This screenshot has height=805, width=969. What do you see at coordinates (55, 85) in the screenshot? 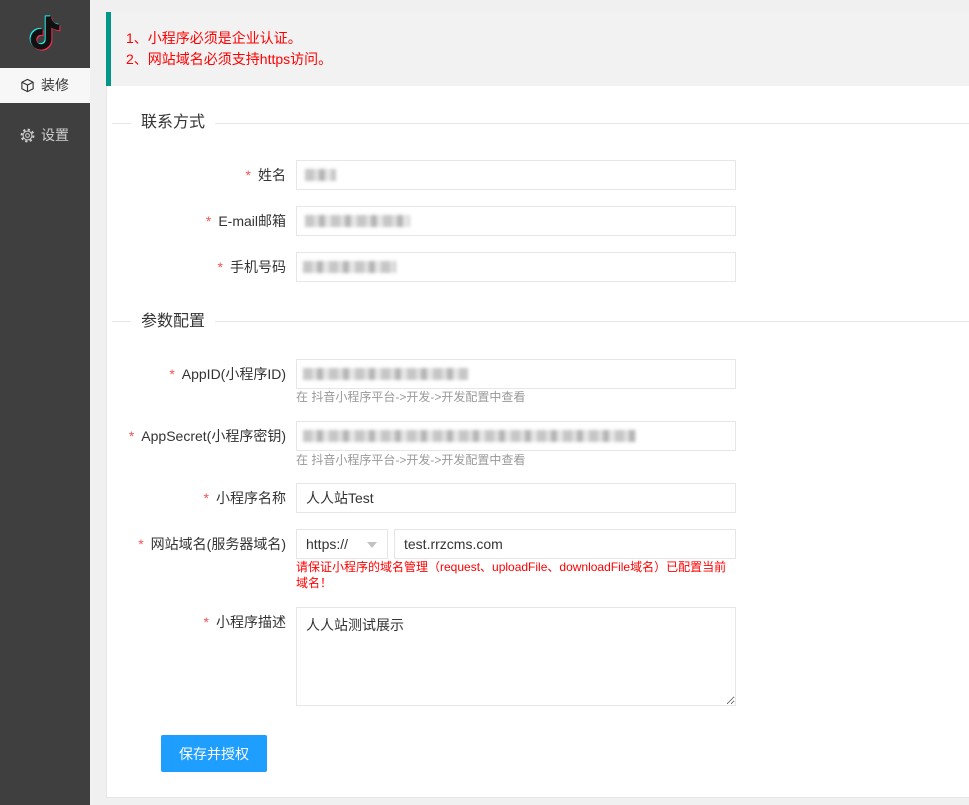
I see `sidebar-item-label: 装修` at bounding box center [55, 85].